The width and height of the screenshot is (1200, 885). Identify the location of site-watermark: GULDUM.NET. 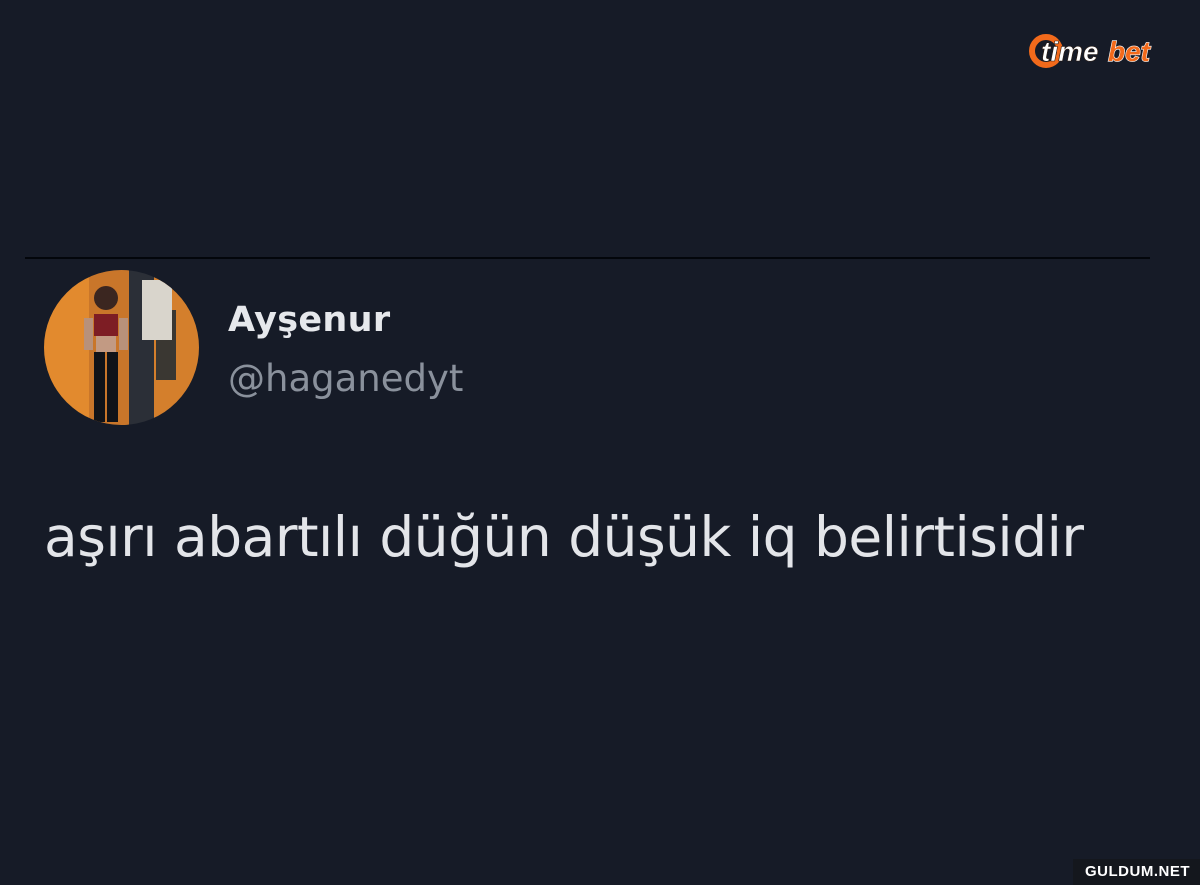
(1136, 872).